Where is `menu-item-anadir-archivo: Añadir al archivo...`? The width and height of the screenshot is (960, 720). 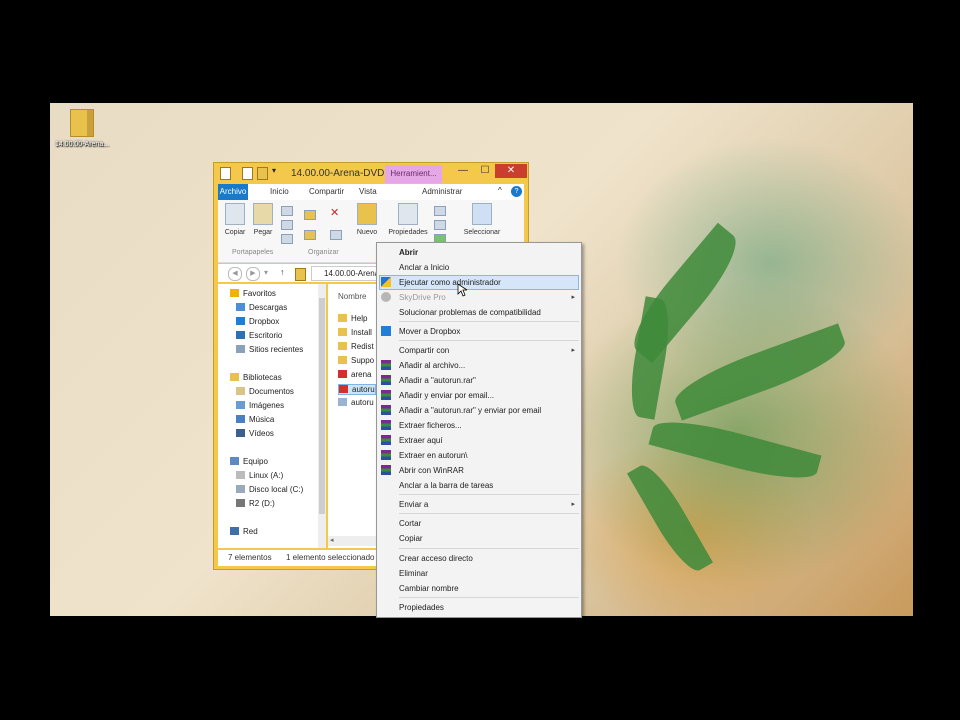 menu-item-anadir-archivo: Añadir al archivo... is located at coordinates (432, 365).